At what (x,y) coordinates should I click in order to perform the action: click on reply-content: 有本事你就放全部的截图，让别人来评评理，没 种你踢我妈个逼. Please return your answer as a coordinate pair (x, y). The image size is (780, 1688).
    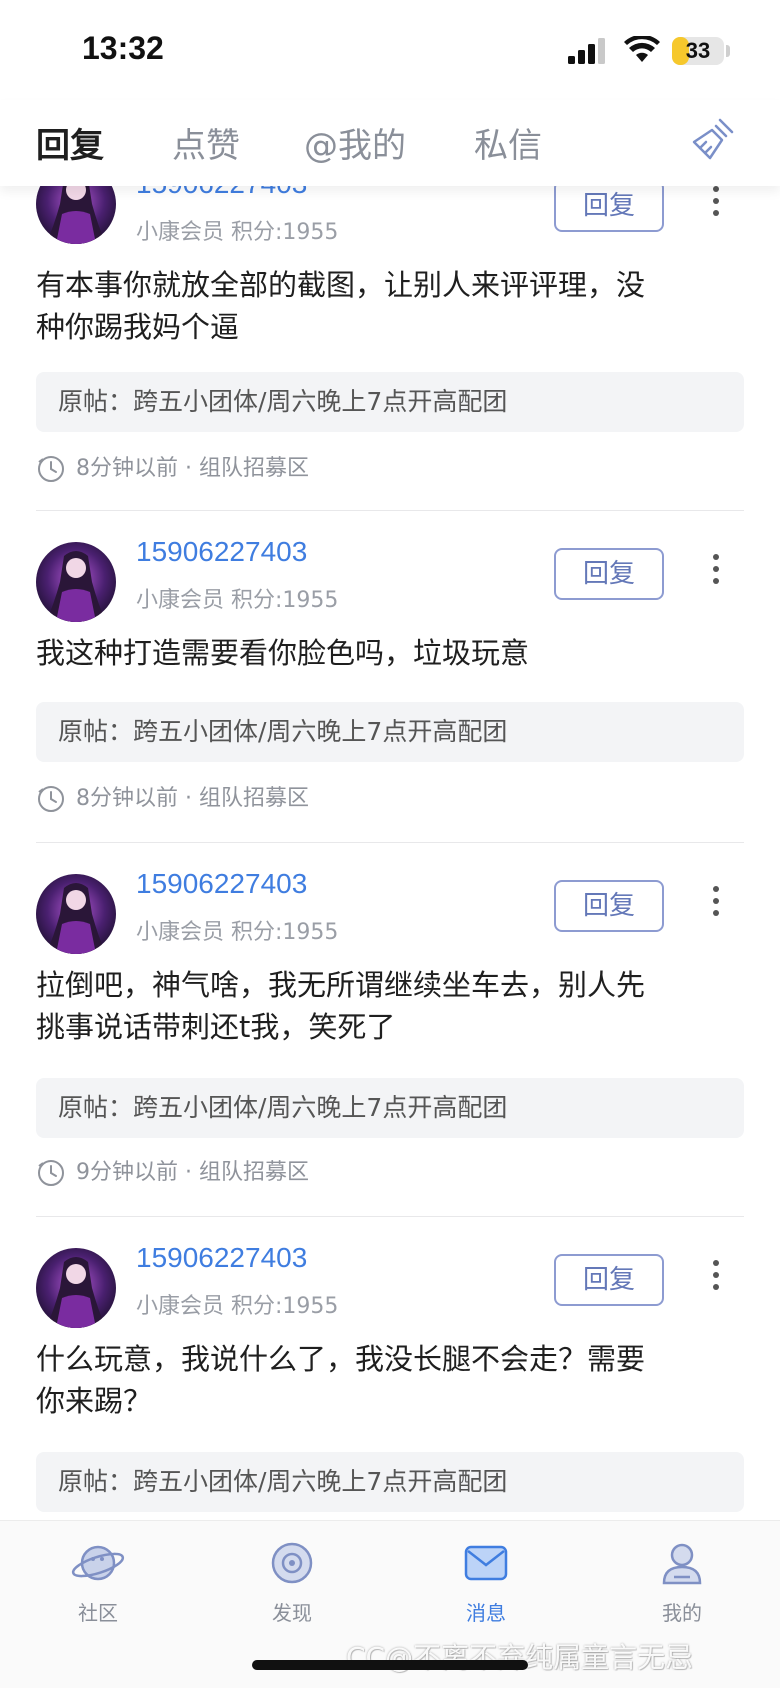
    Looking at the image, I should click on (390, 306).